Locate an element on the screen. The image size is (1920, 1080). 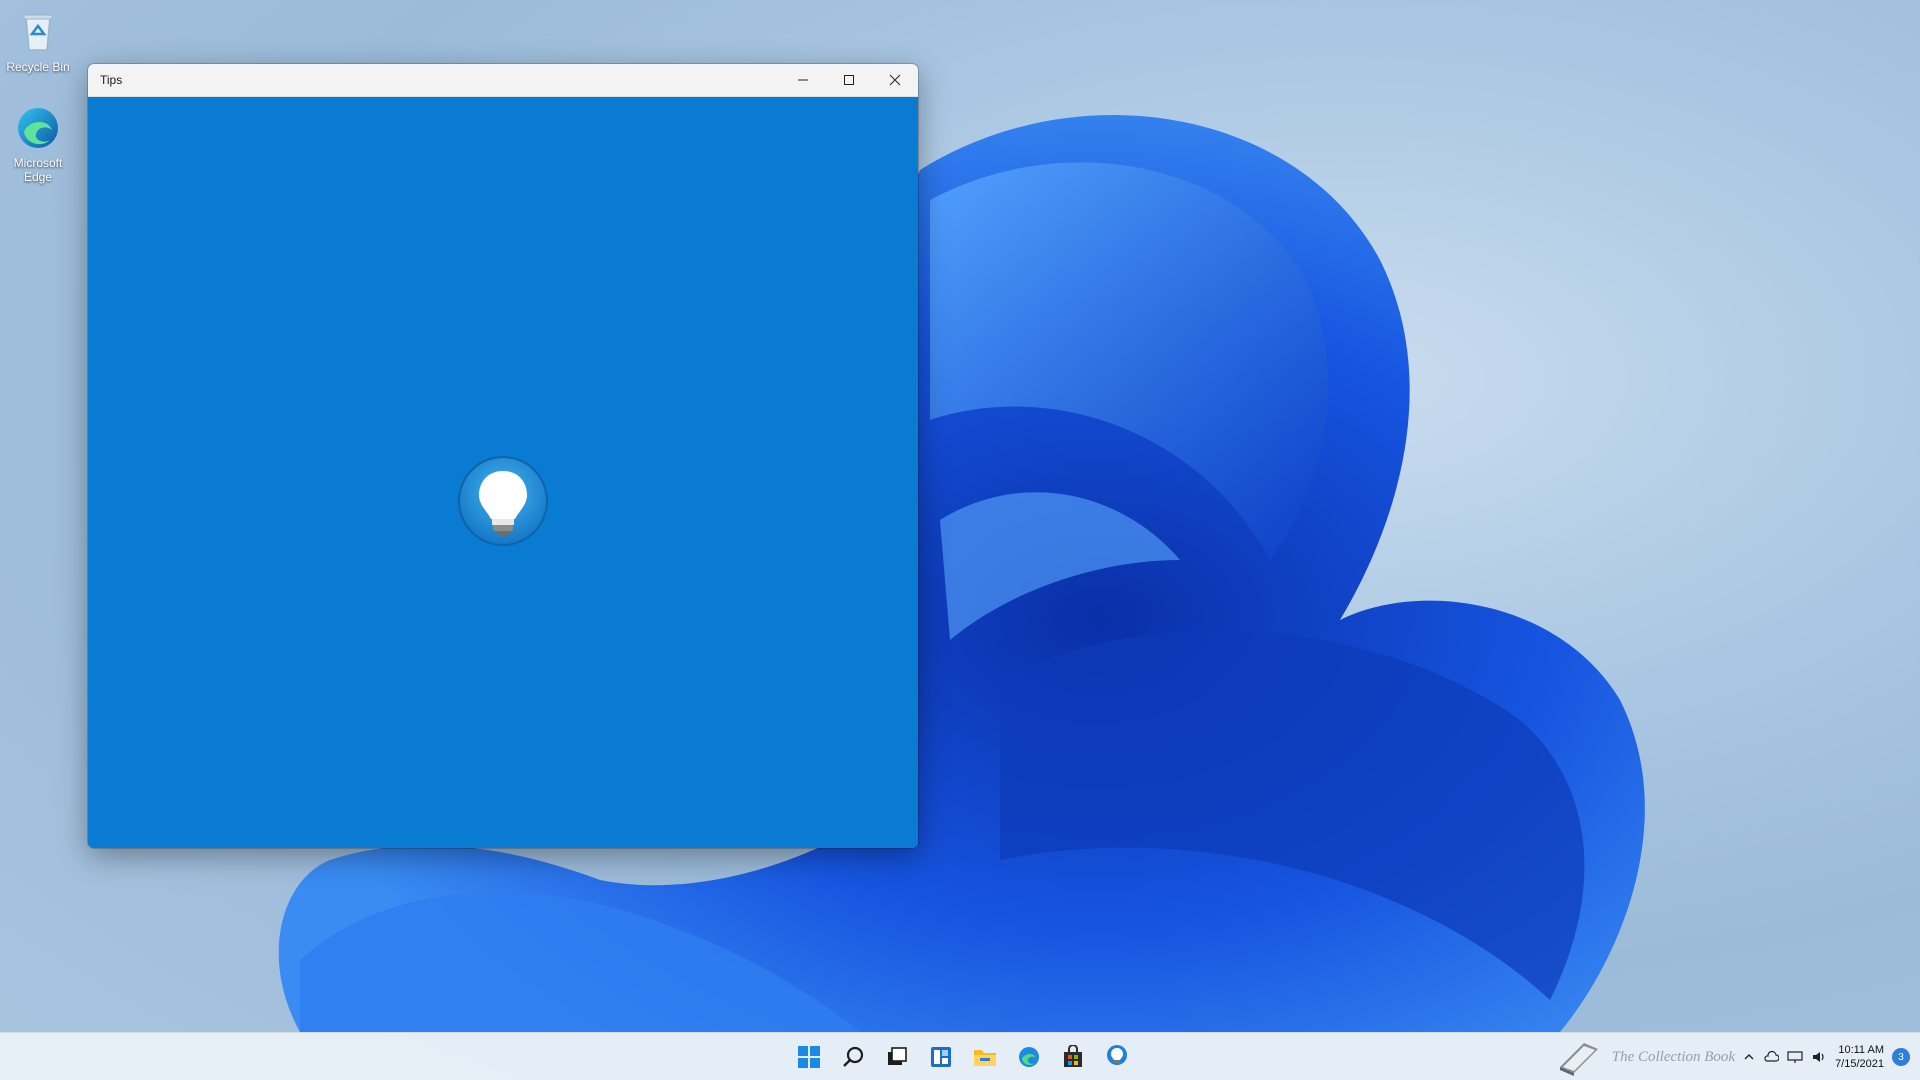
widgets-icon is located at coordinates (941, 1057).